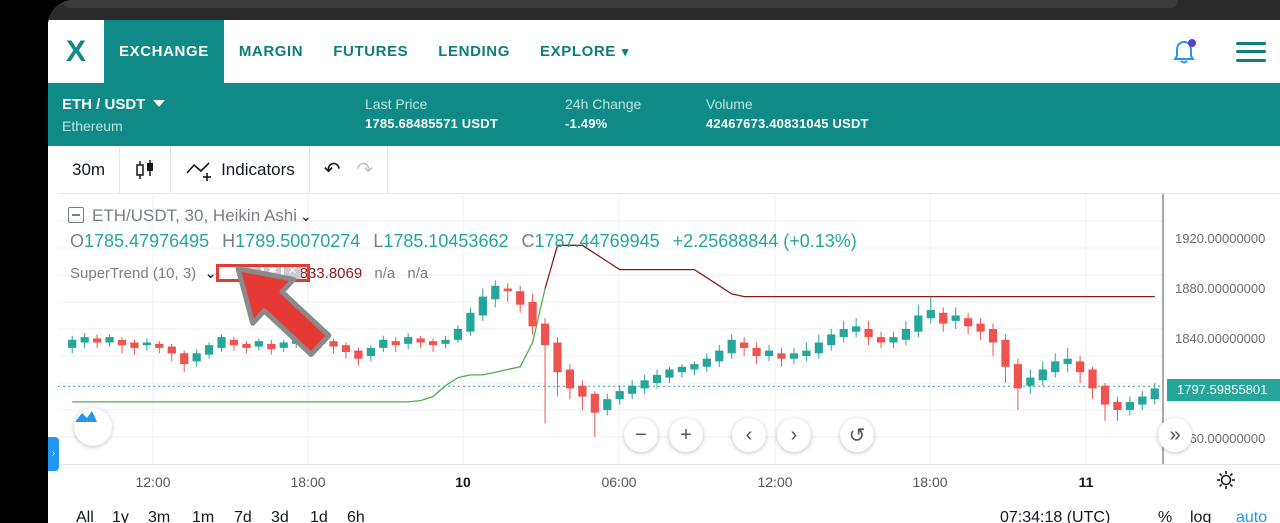  I want to click on collapse-icon, so click(76, 215).